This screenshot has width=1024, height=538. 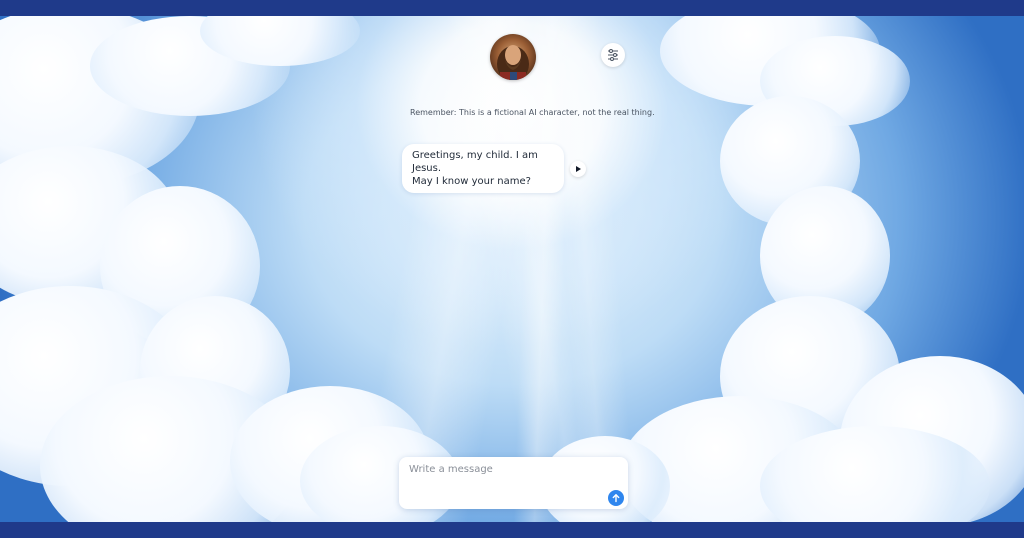 I want to click on arrow-up-icon, so click(x=616, y=498).